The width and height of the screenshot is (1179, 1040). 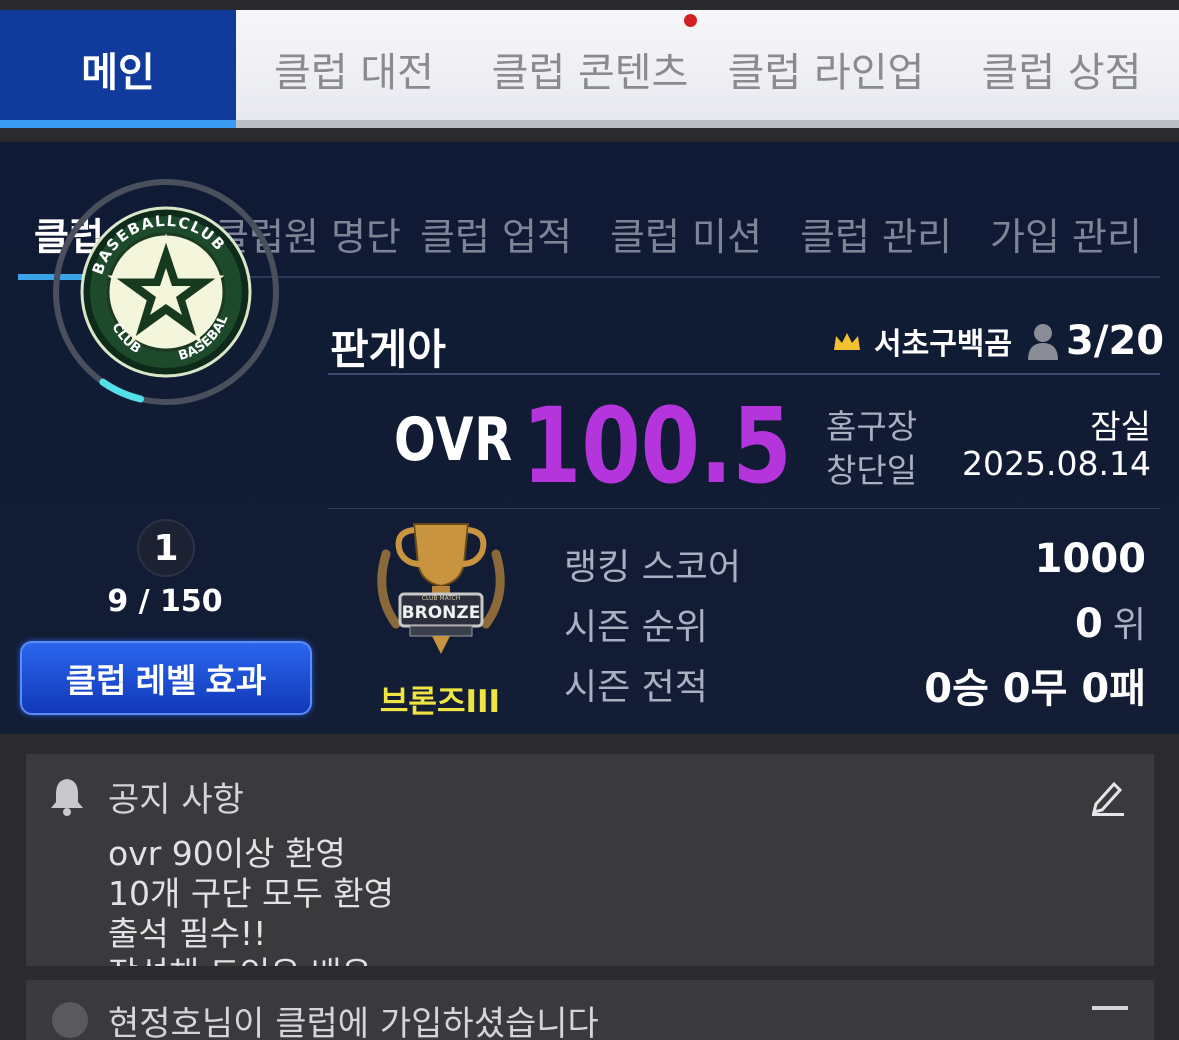 What do you see at coordinates (353, 1022) in the screenshot?
I see `join-notice-text: 현정호님이 클럽에 가입하셨습니다` at bounding box center [353, 1022].